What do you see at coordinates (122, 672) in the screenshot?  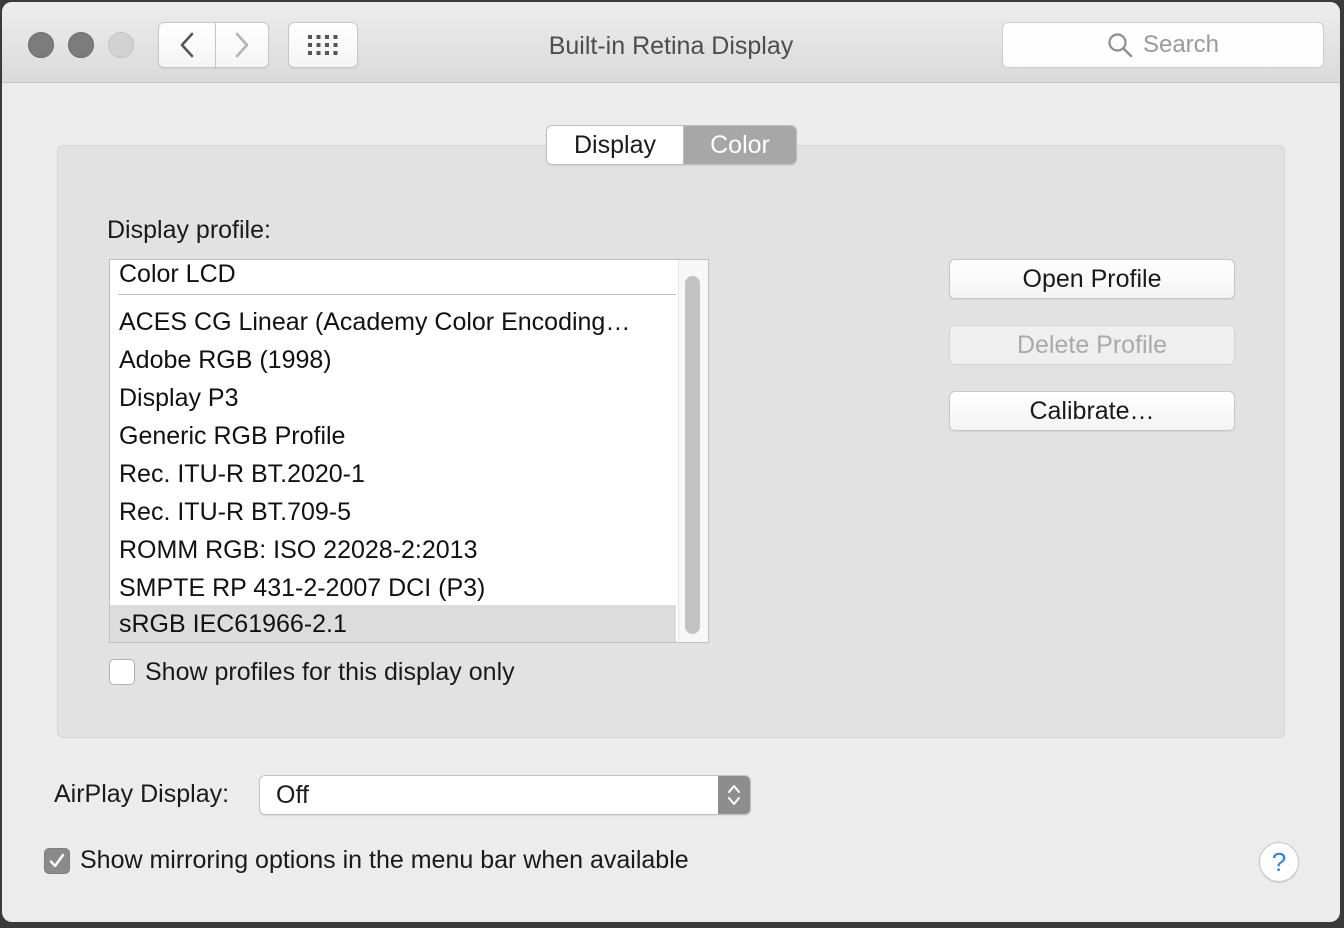 I see `show-profiles-checkbox` at bounding box center [122, 672].